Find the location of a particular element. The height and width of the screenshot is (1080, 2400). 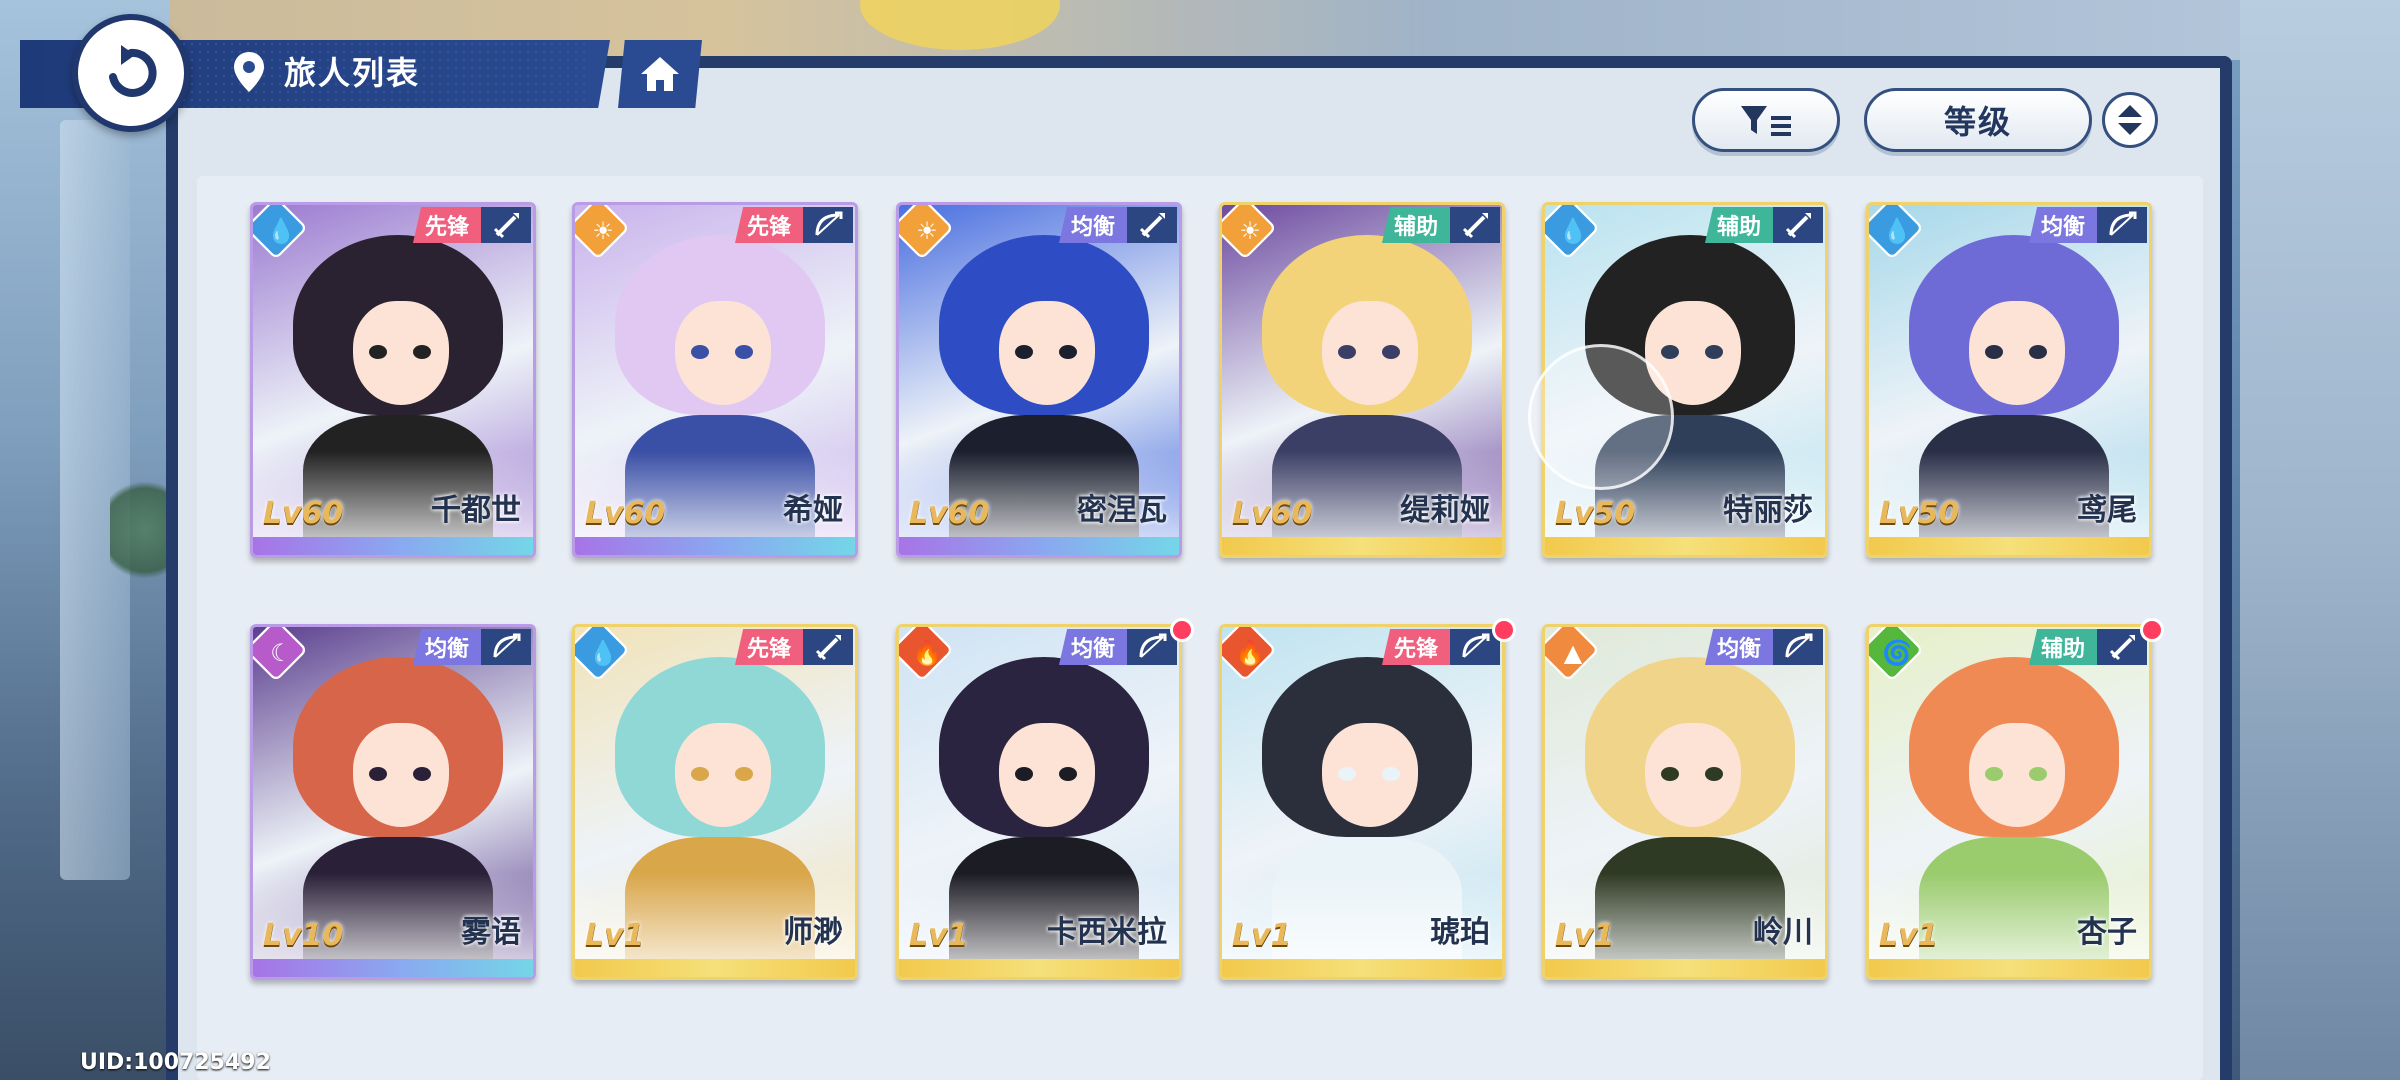

back-button is located at coordinates (131, 73).